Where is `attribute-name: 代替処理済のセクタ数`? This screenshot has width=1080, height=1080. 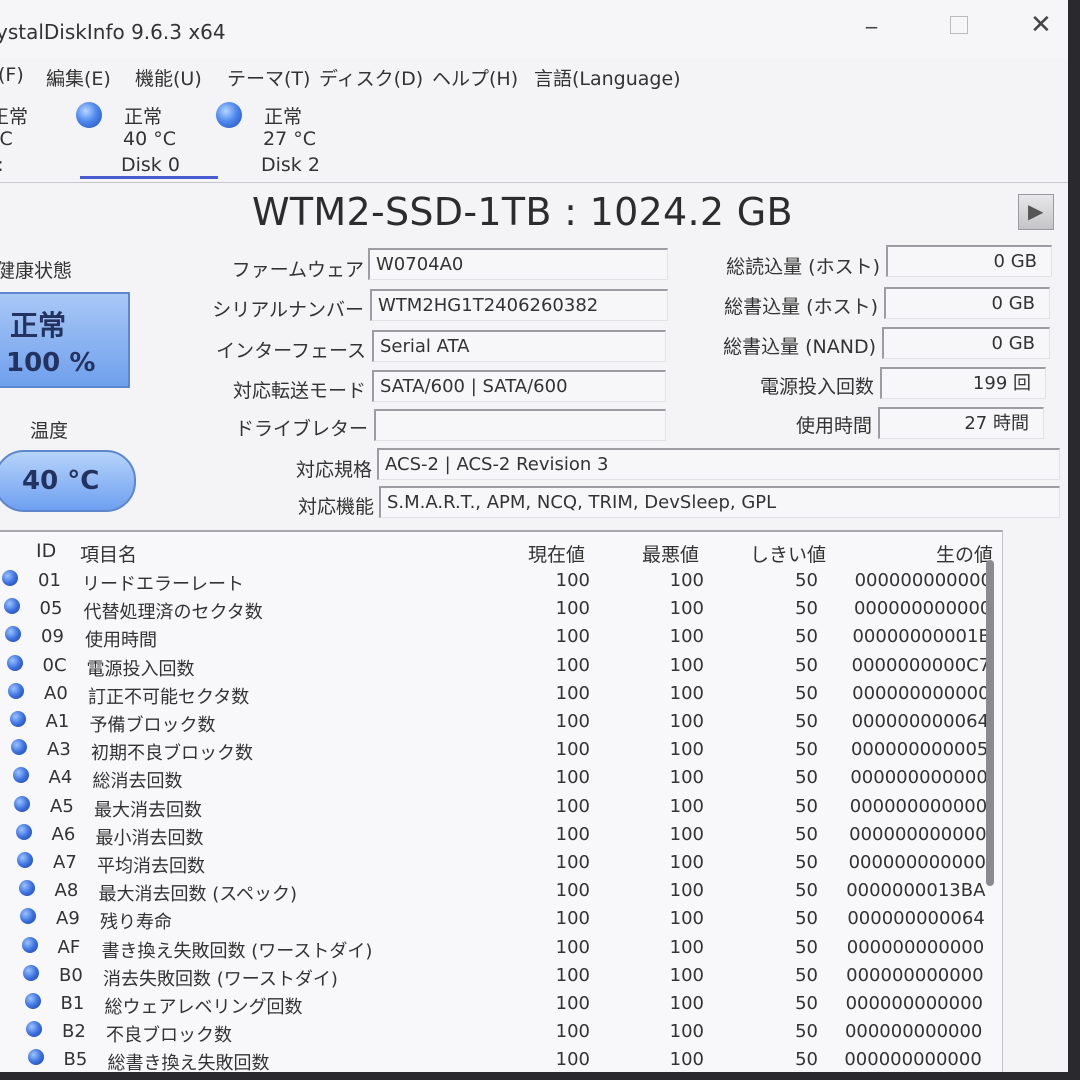
attribute-name: 代替処理済のセクタ数 is located at coordinates (173, 613).